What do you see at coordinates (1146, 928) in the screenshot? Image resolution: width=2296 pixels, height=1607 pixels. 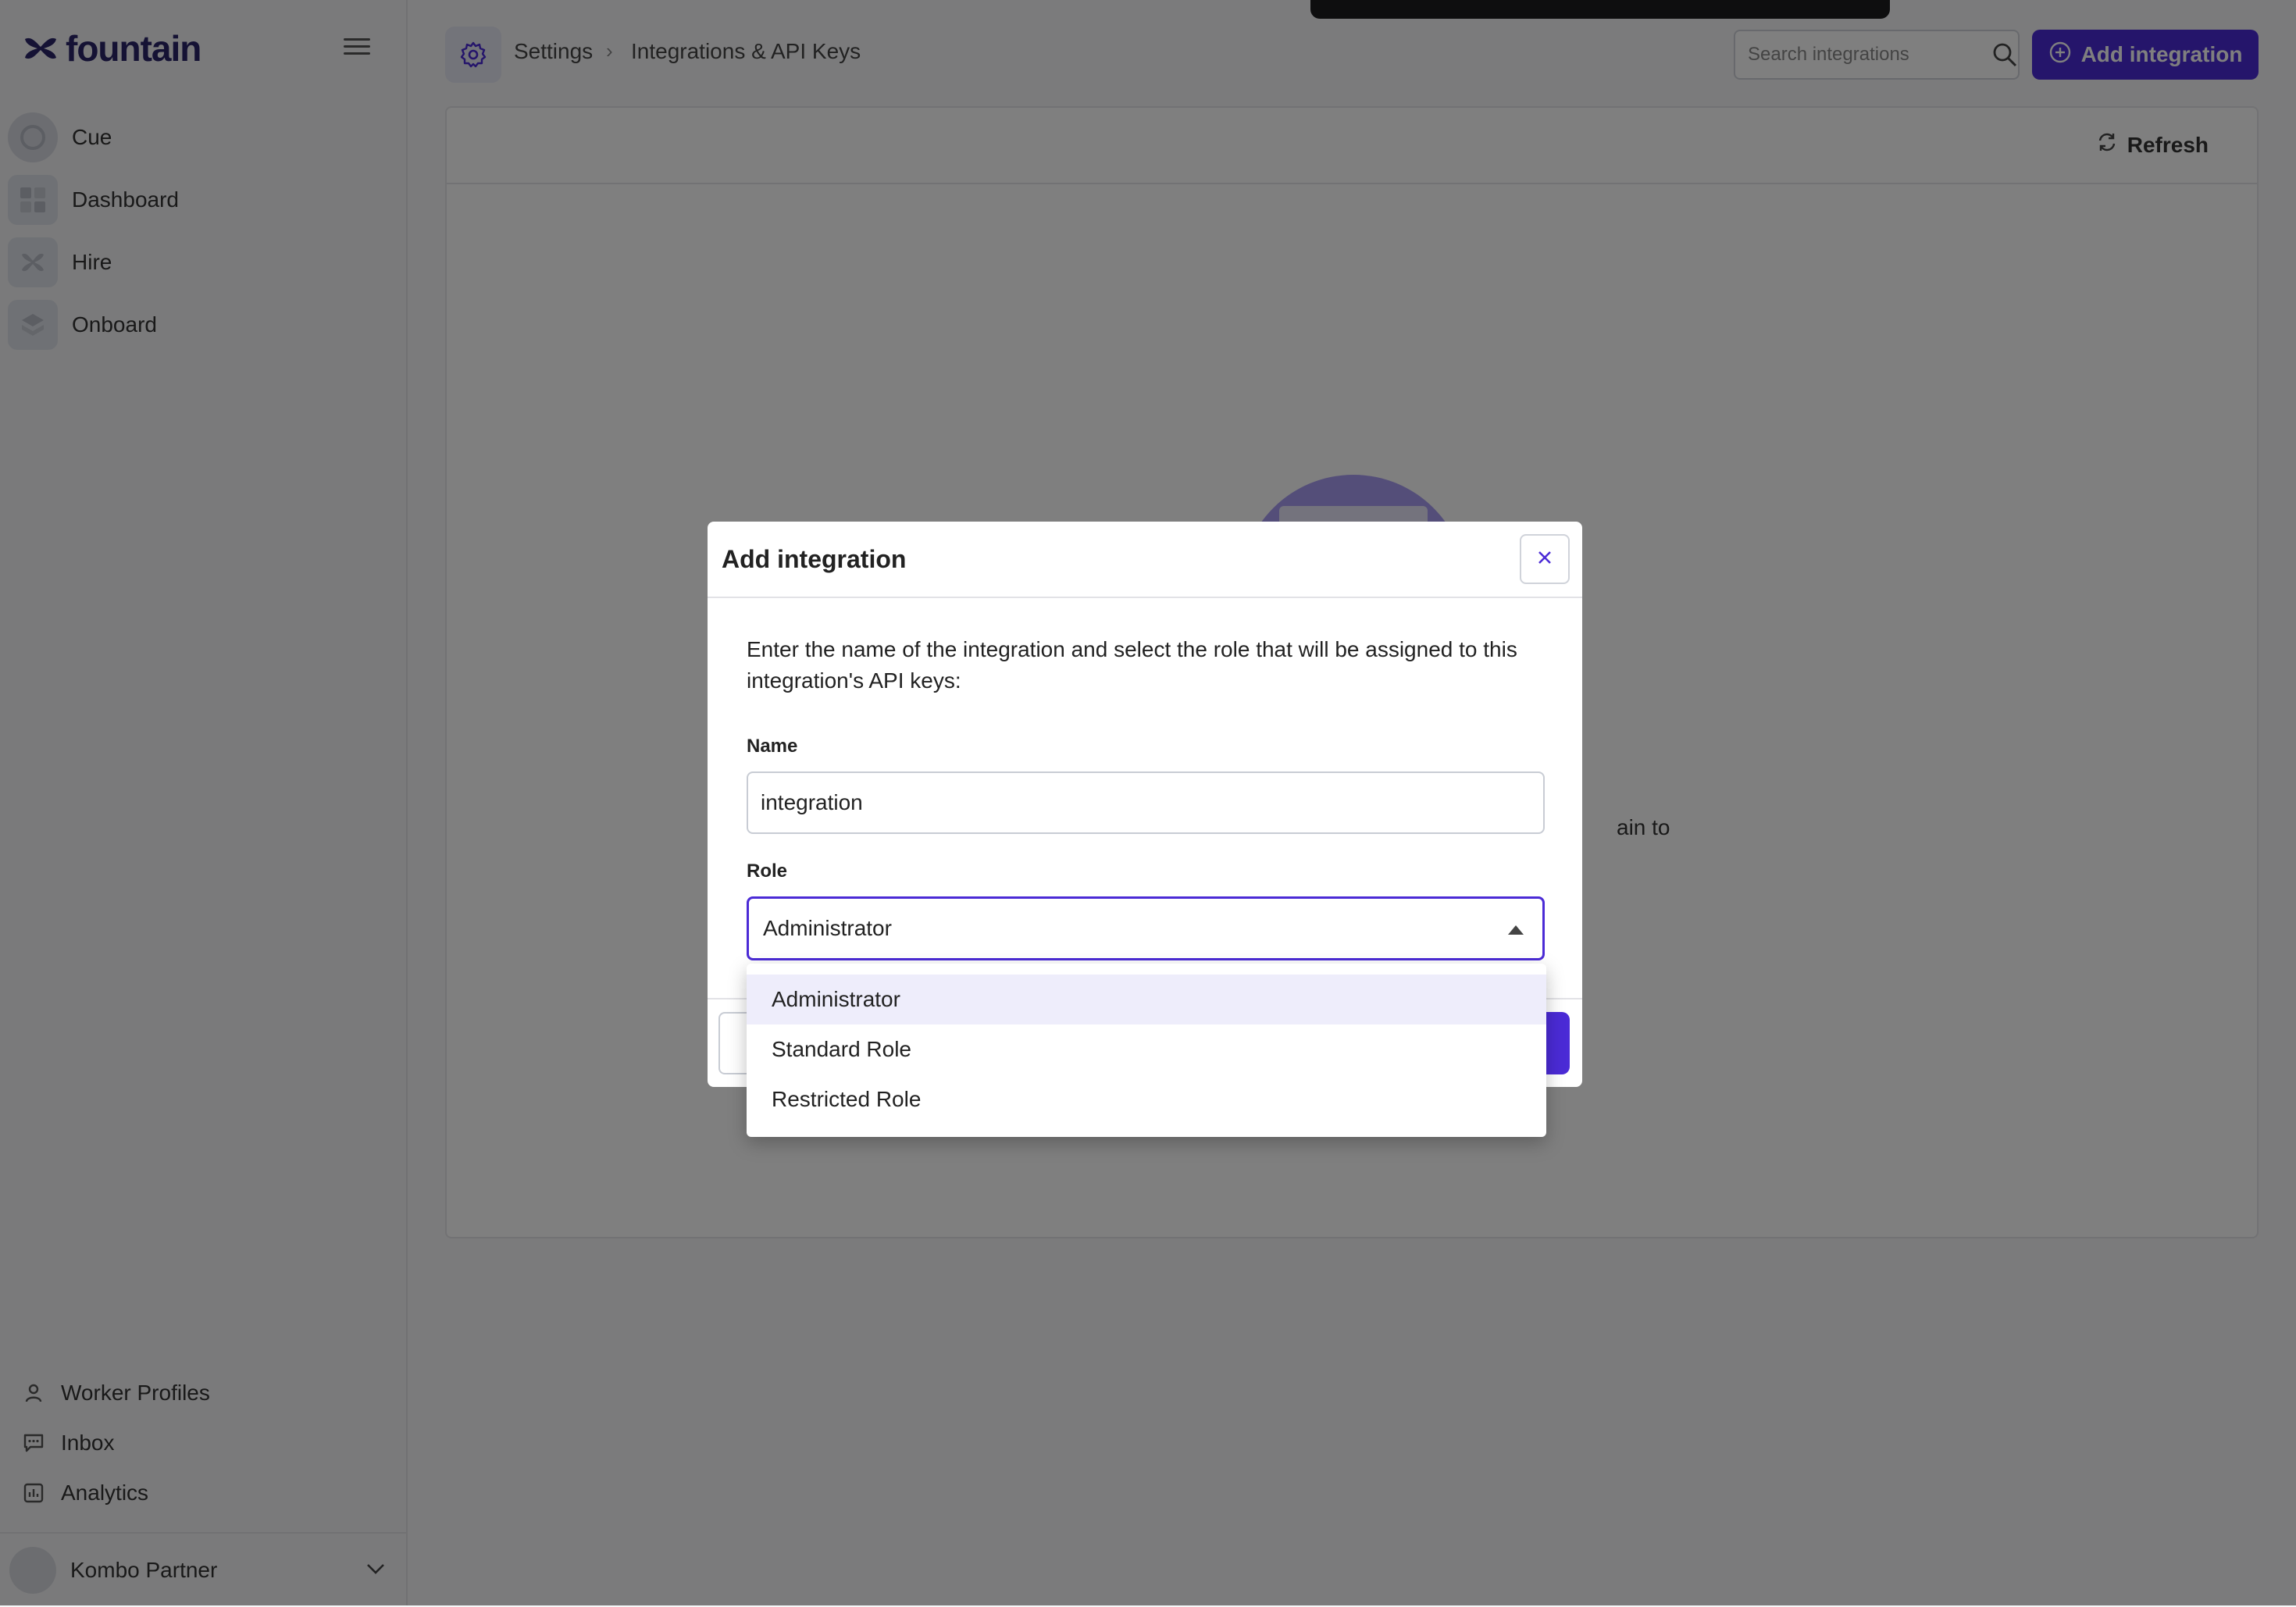 I see `role-select: Administrator` at bounding box center [1146, 928].